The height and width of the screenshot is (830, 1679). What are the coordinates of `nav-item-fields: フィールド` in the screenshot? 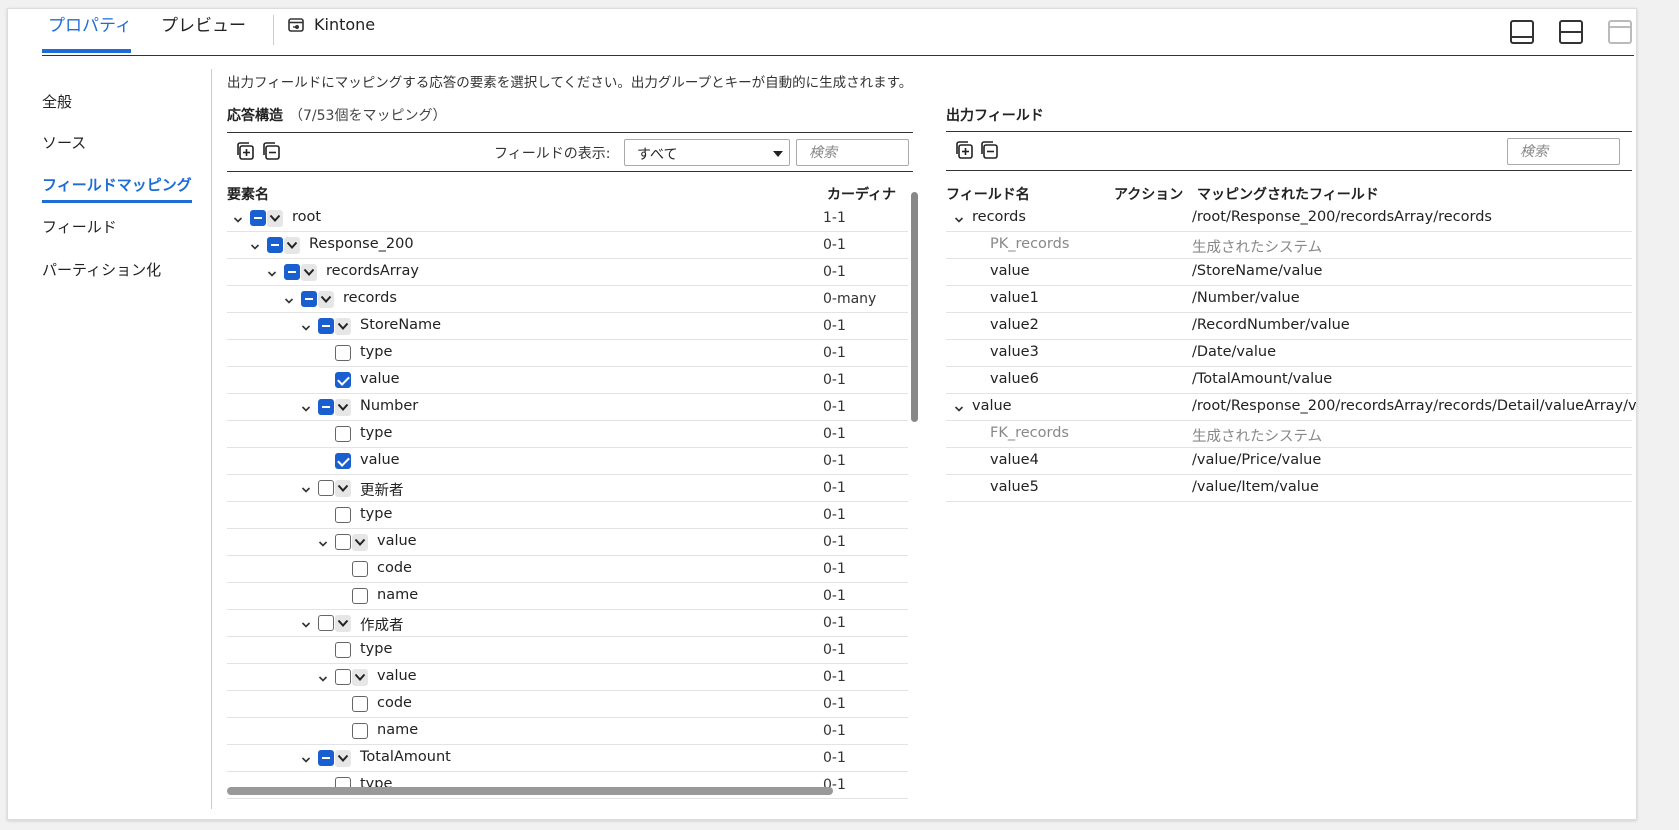 It's located at (79, 226).